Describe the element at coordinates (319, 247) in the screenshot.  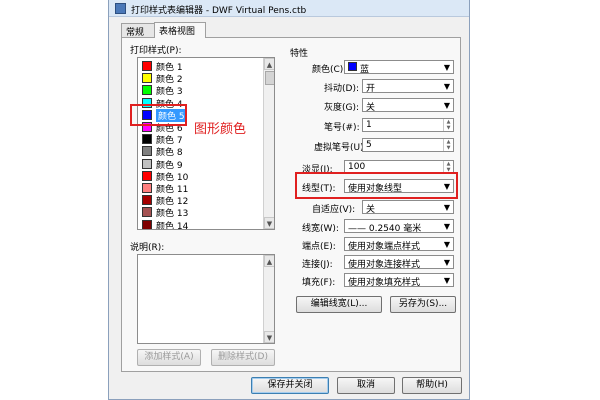
I see `endstyle-label: 端点(E):` at that location.